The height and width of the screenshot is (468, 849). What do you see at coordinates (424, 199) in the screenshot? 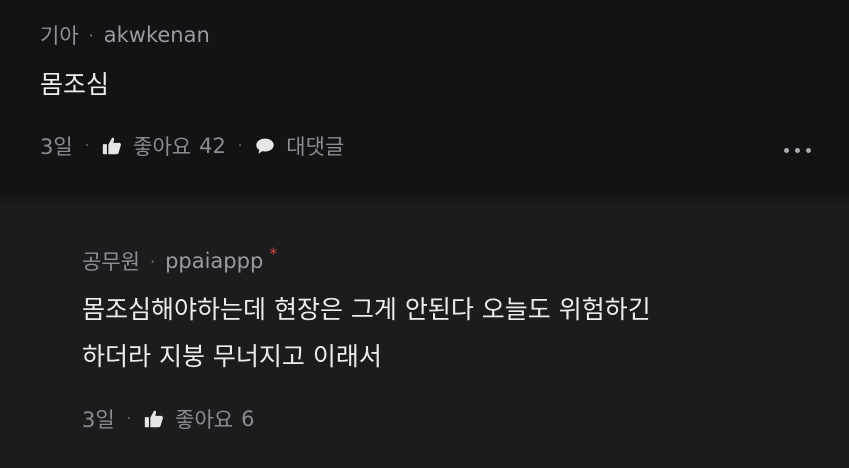
I see `comment-divider` at bounding box center [424, 199].